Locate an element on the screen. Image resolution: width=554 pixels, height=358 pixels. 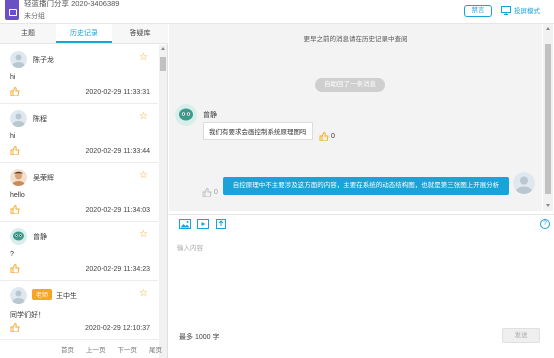
tab-qa-library: 答疑库 is located at coordinates (140, 33).